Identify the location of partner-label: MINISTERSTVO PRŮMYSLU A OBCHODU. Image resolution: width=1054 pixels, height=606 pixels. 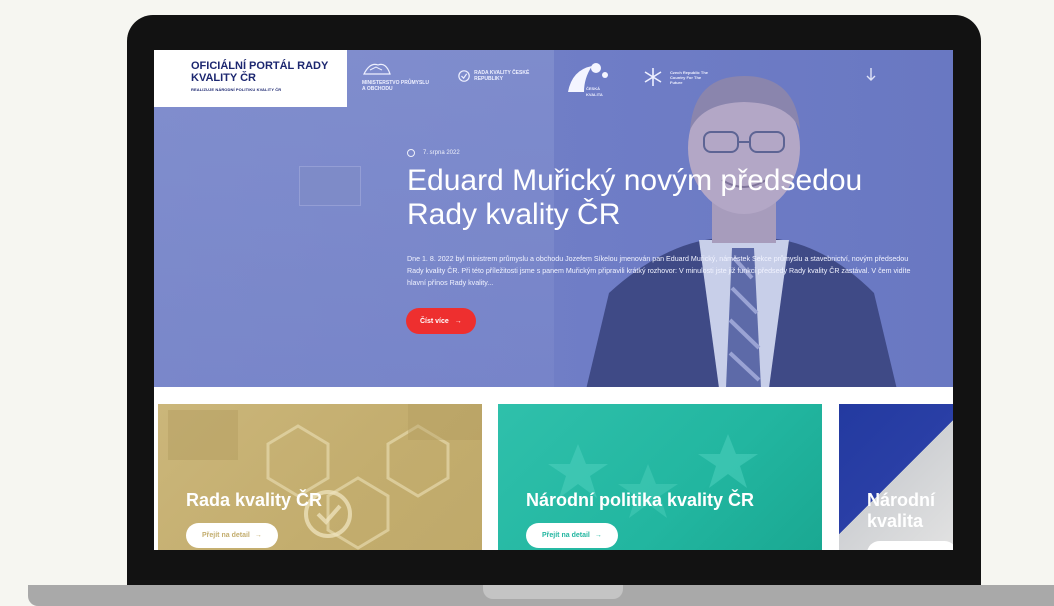
(395, 86).